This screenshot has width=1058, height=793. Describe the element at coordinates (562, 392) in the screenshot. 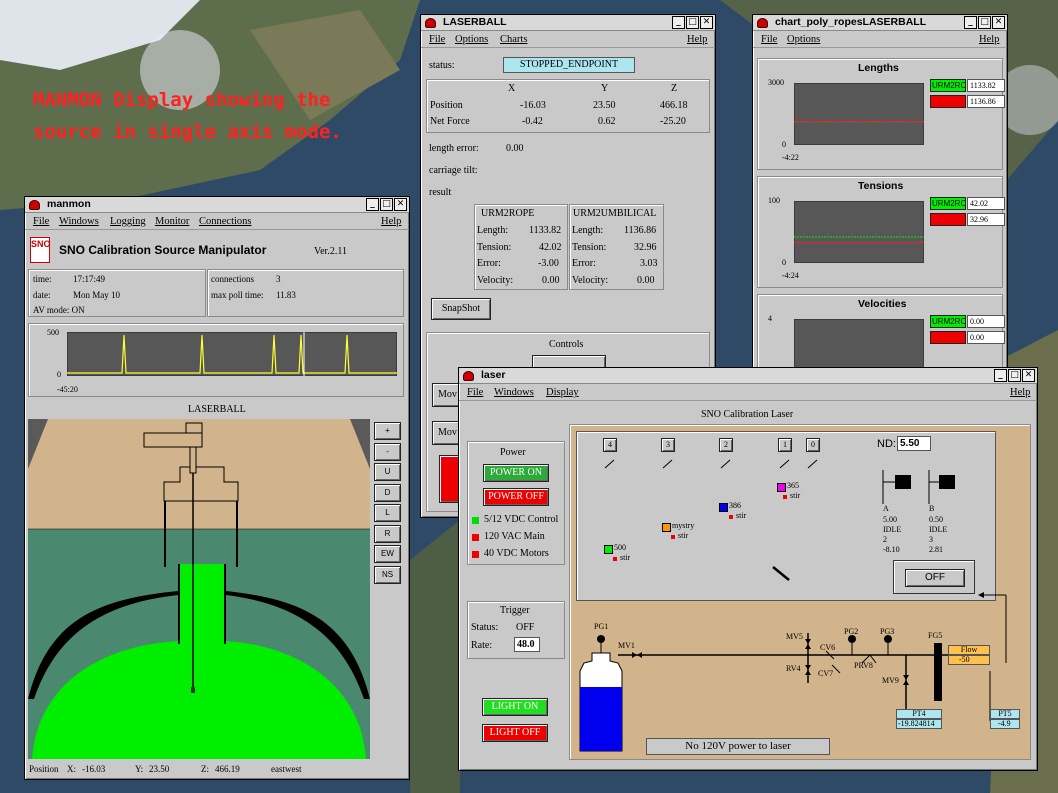

I see `menu-display: Display` at that location.